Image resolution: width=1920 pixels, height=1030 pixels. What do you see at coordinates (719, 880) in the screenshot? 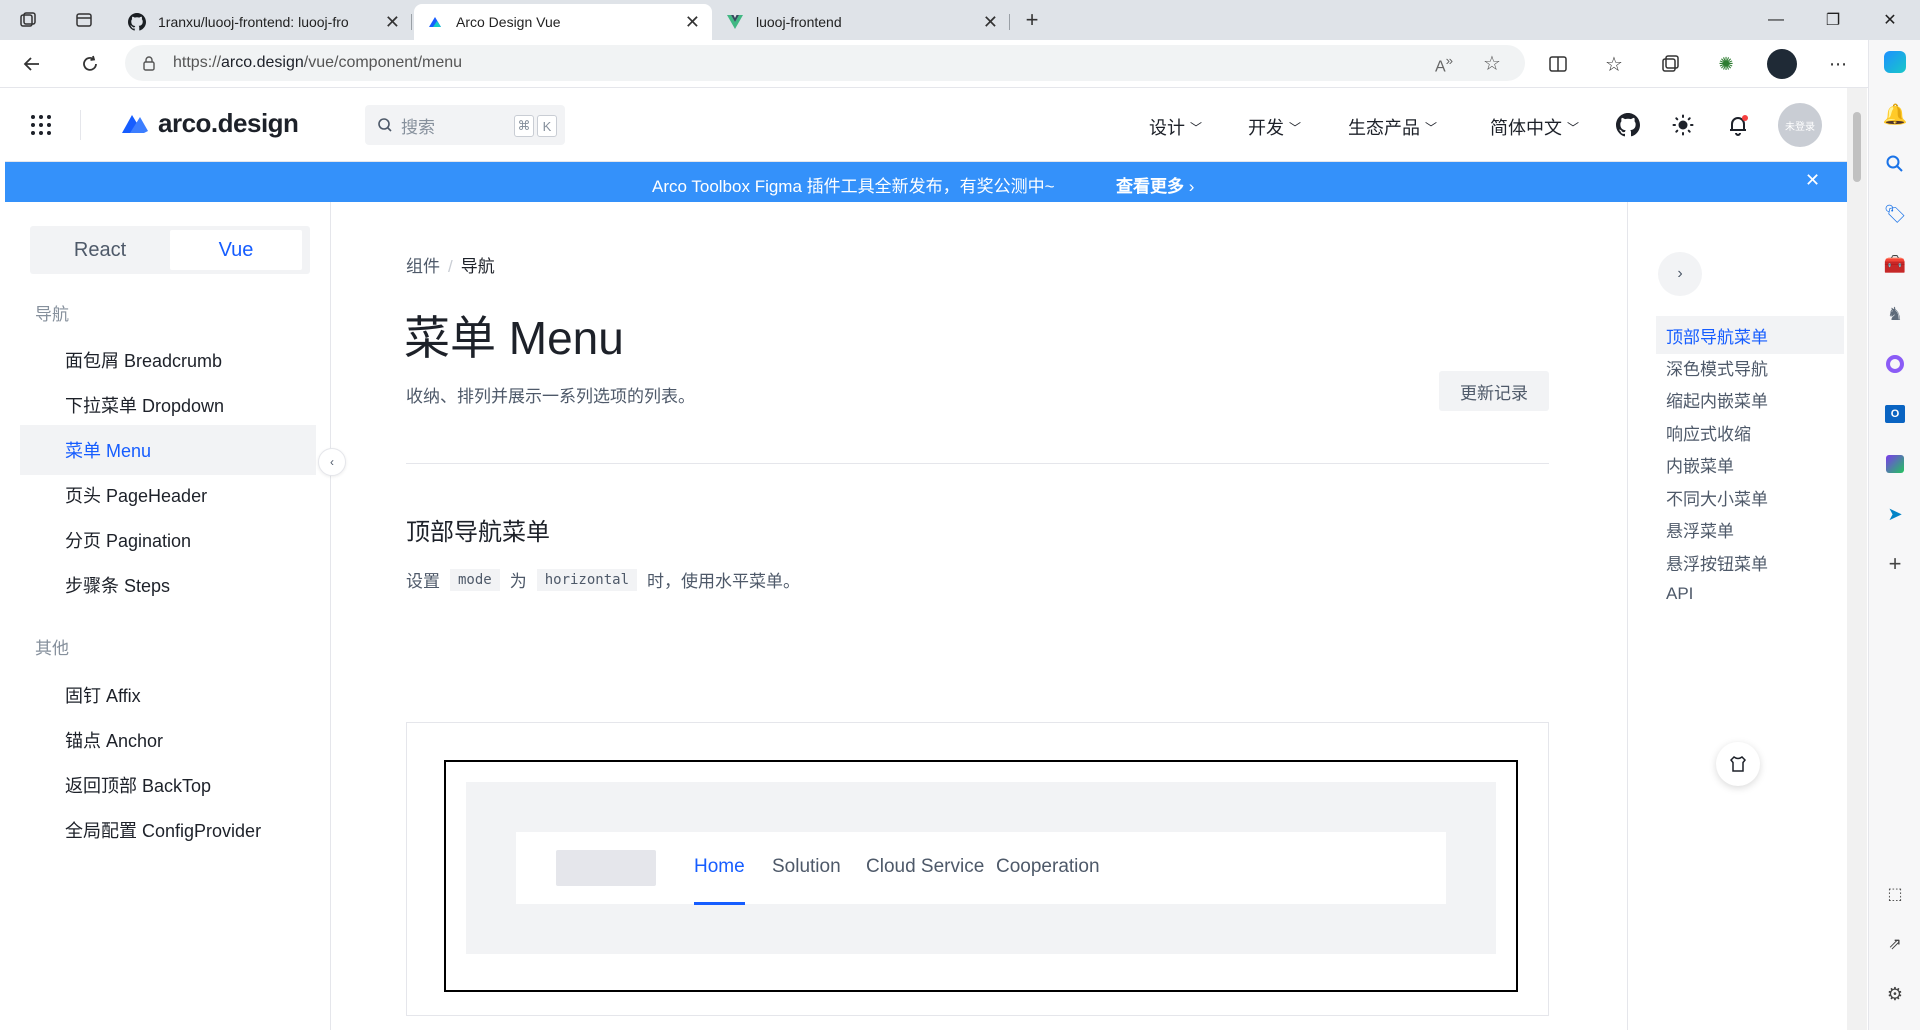
I see `menu-item-home: Home` at bounding box center [719, 880].